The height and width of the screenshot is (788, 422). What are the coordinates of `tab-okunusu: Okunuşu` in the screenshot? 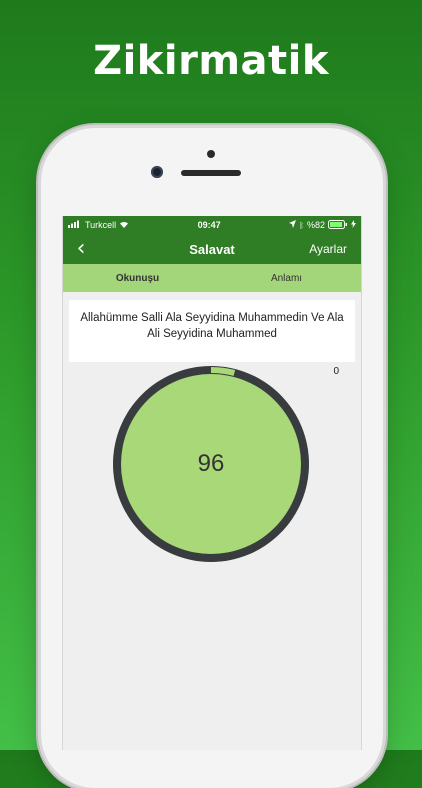 It's located at (137, 278).